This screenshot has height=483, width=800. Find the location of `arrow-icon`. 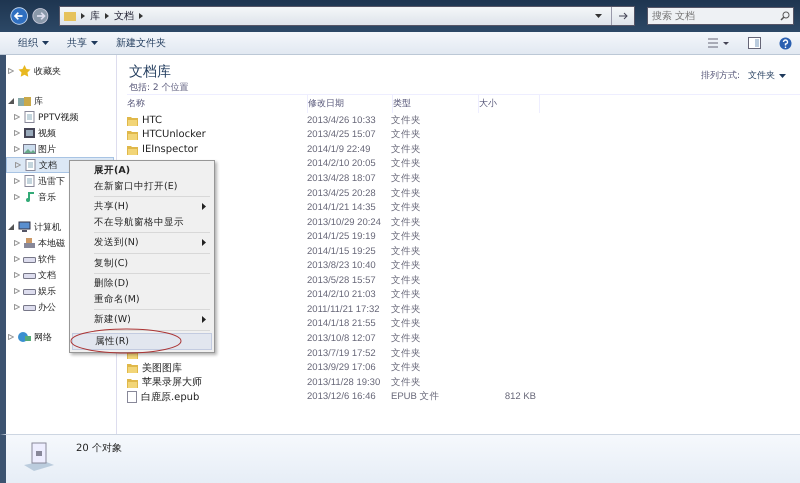

arrow-icon is located at coordinates (623, 16).